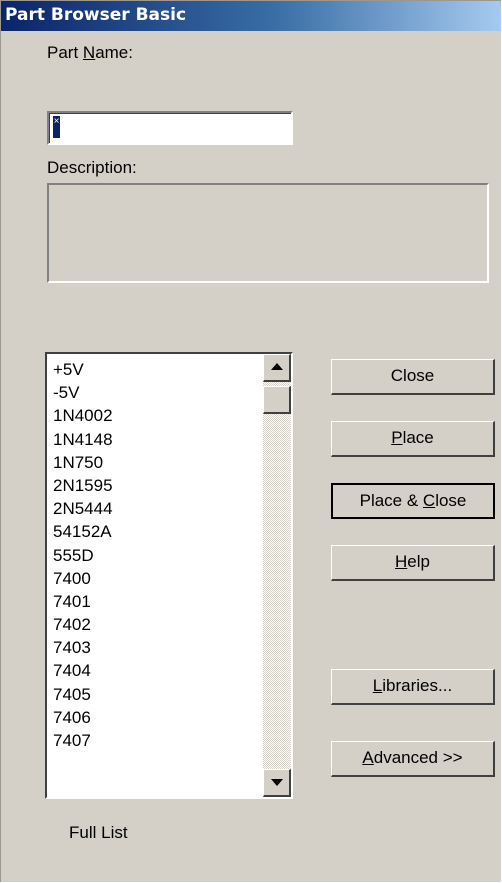 The image size is (502, 883). What do you see at coordinates (83, 670) in the screenshot?
I see `list-item: 7404` at bounding box center [83, 670].